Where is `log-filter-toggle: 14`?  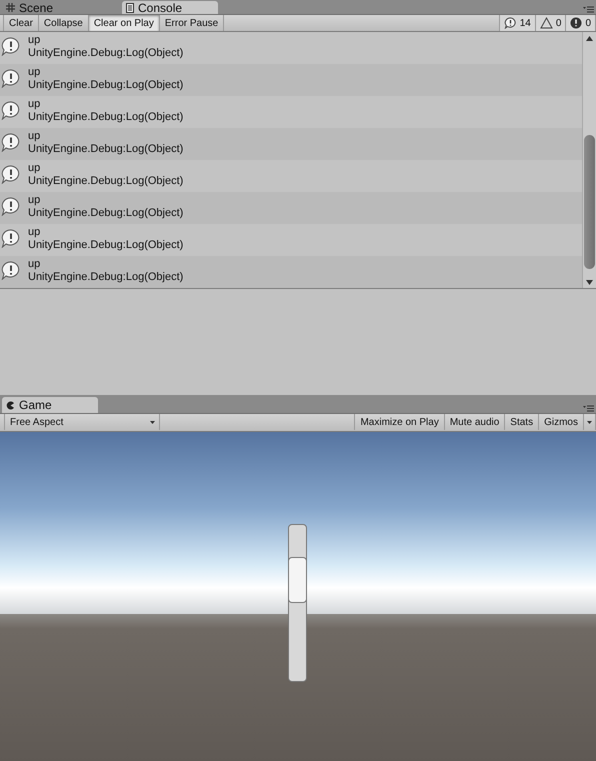
log-filter-toggle: 14 is located at coordinates (517, 23).